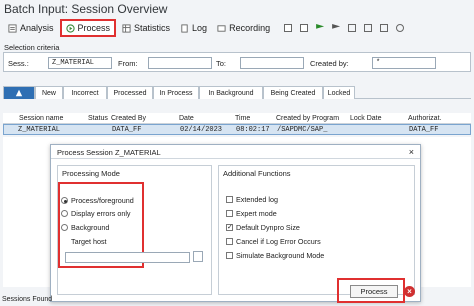  Describe the element at coordinates (250, 28) in the screenshot. I see `recording-label: Recording` at that location.